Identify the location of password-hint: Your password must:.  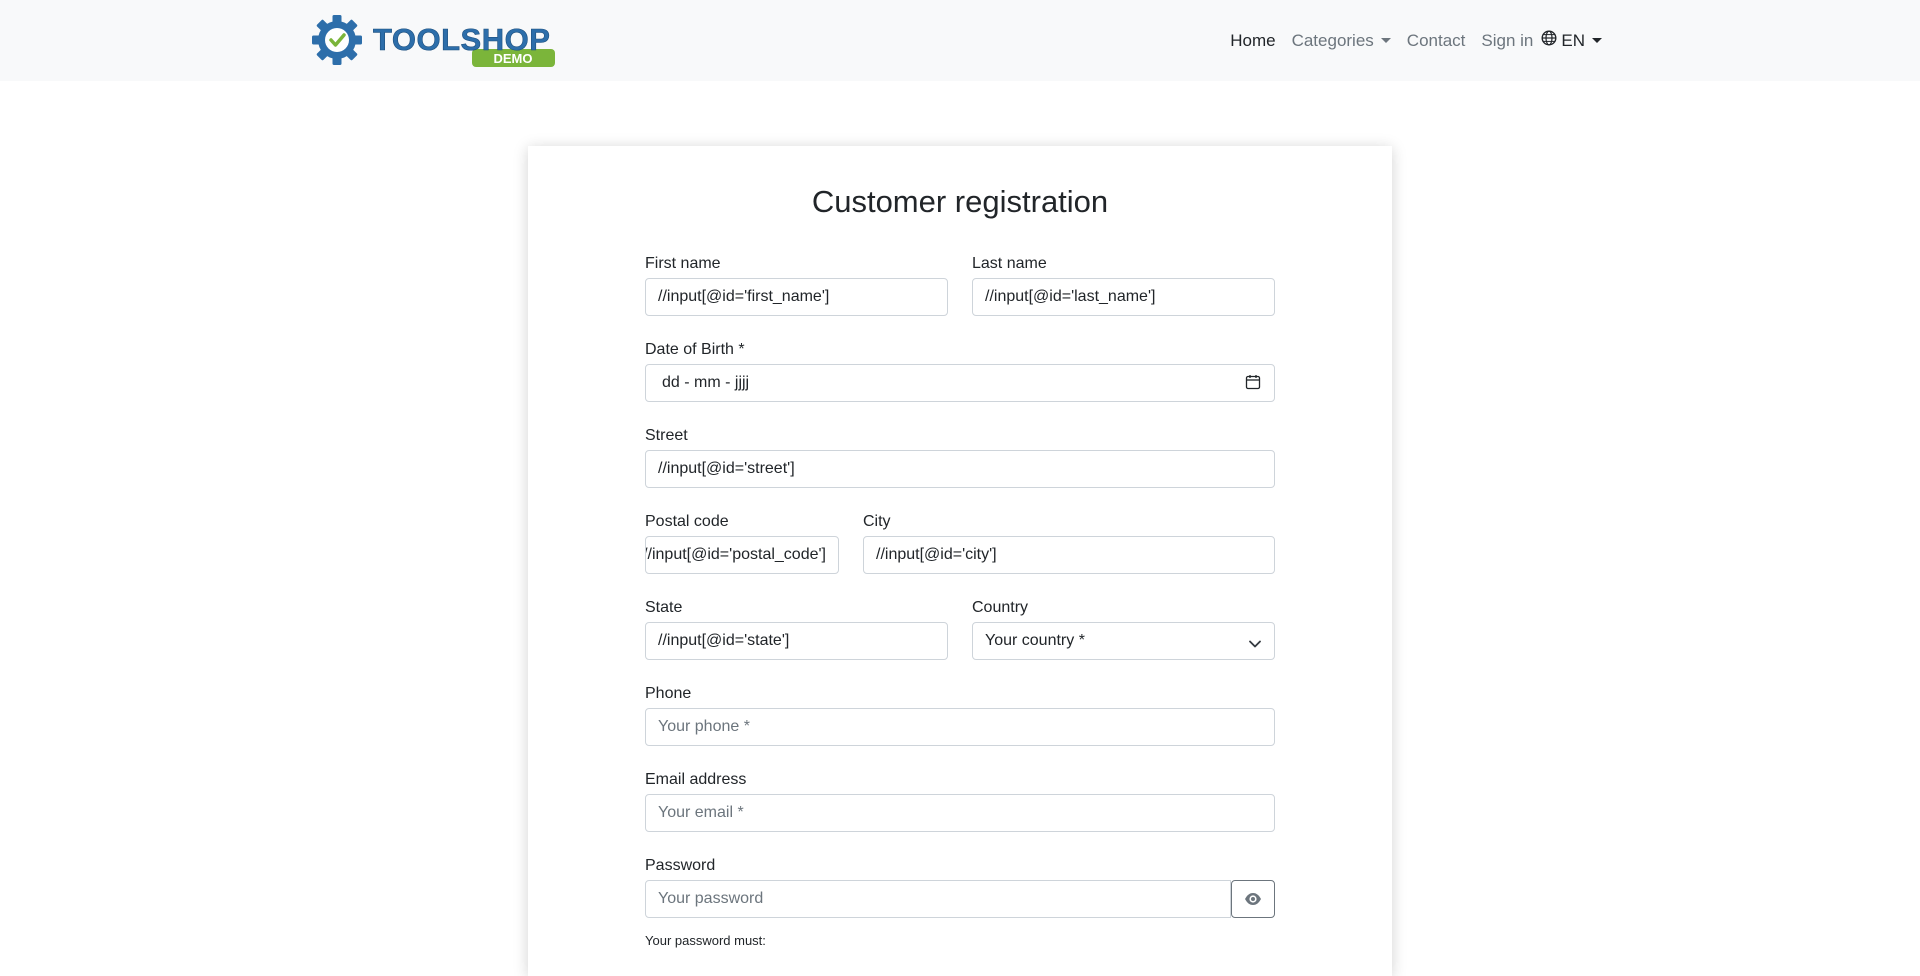
(705, 940).